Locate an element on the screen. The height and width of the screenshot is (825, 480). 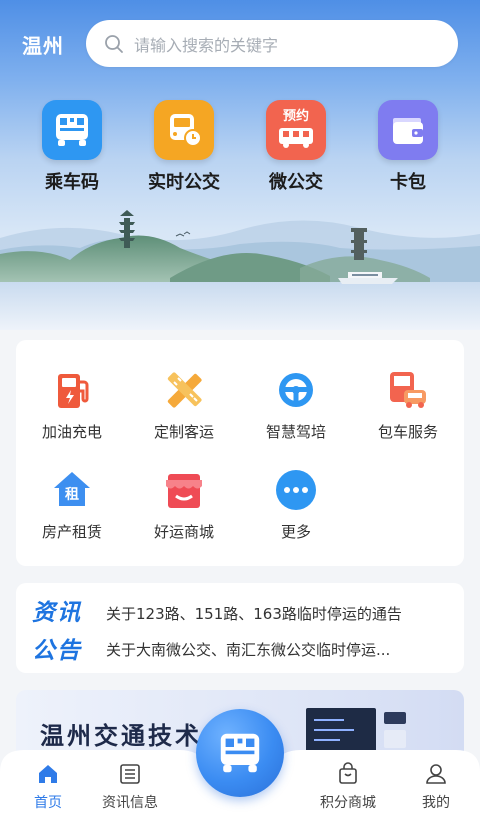
quick-label: 实时公交 is located at coordinates (184, 182).